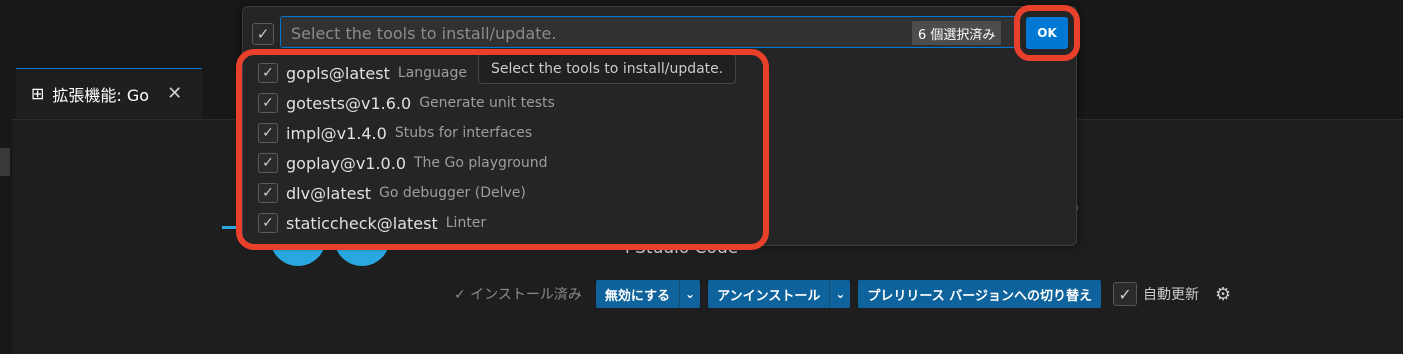 The width and height of the screenshot is (1403, 354). I want to click on prerelease-button: プレリリース バージョンへの切り替え, so click(980, 294).